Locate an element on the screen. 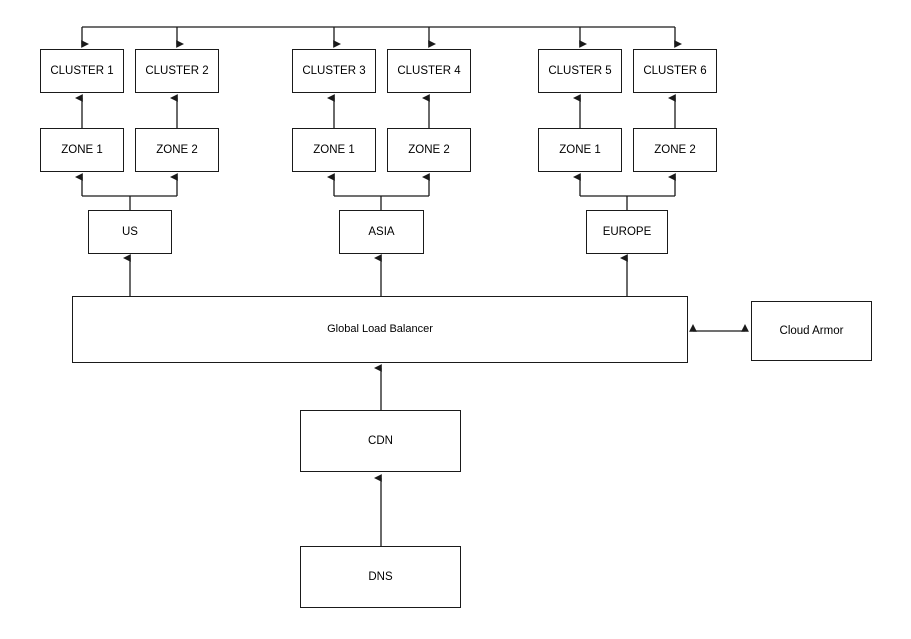  global-load-balancer-label: Global Load Balancer is located at coordinates (380, 329).